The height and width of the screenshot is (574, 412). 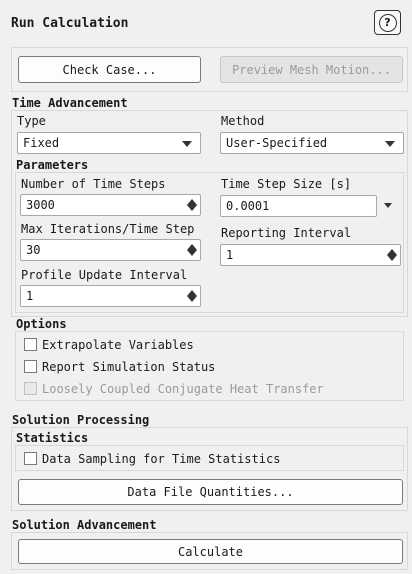 What do you see at coordinates (30, 344) in the screenshot?
I see `extrapolate-variables-checkbox` at bounding box center [30, 344].